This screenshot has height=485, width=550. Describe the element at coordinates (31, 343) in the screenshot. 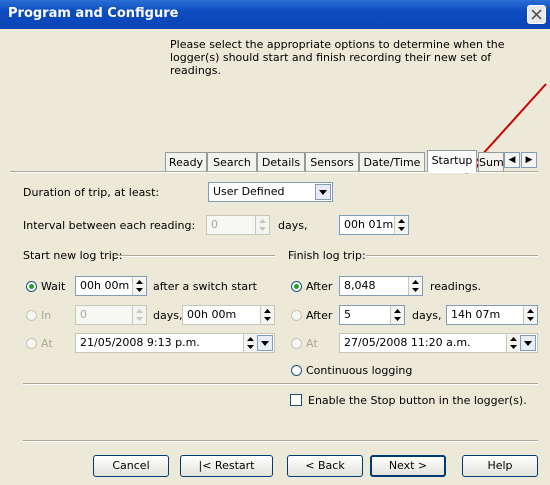

I see `start-at-radio` at that location.